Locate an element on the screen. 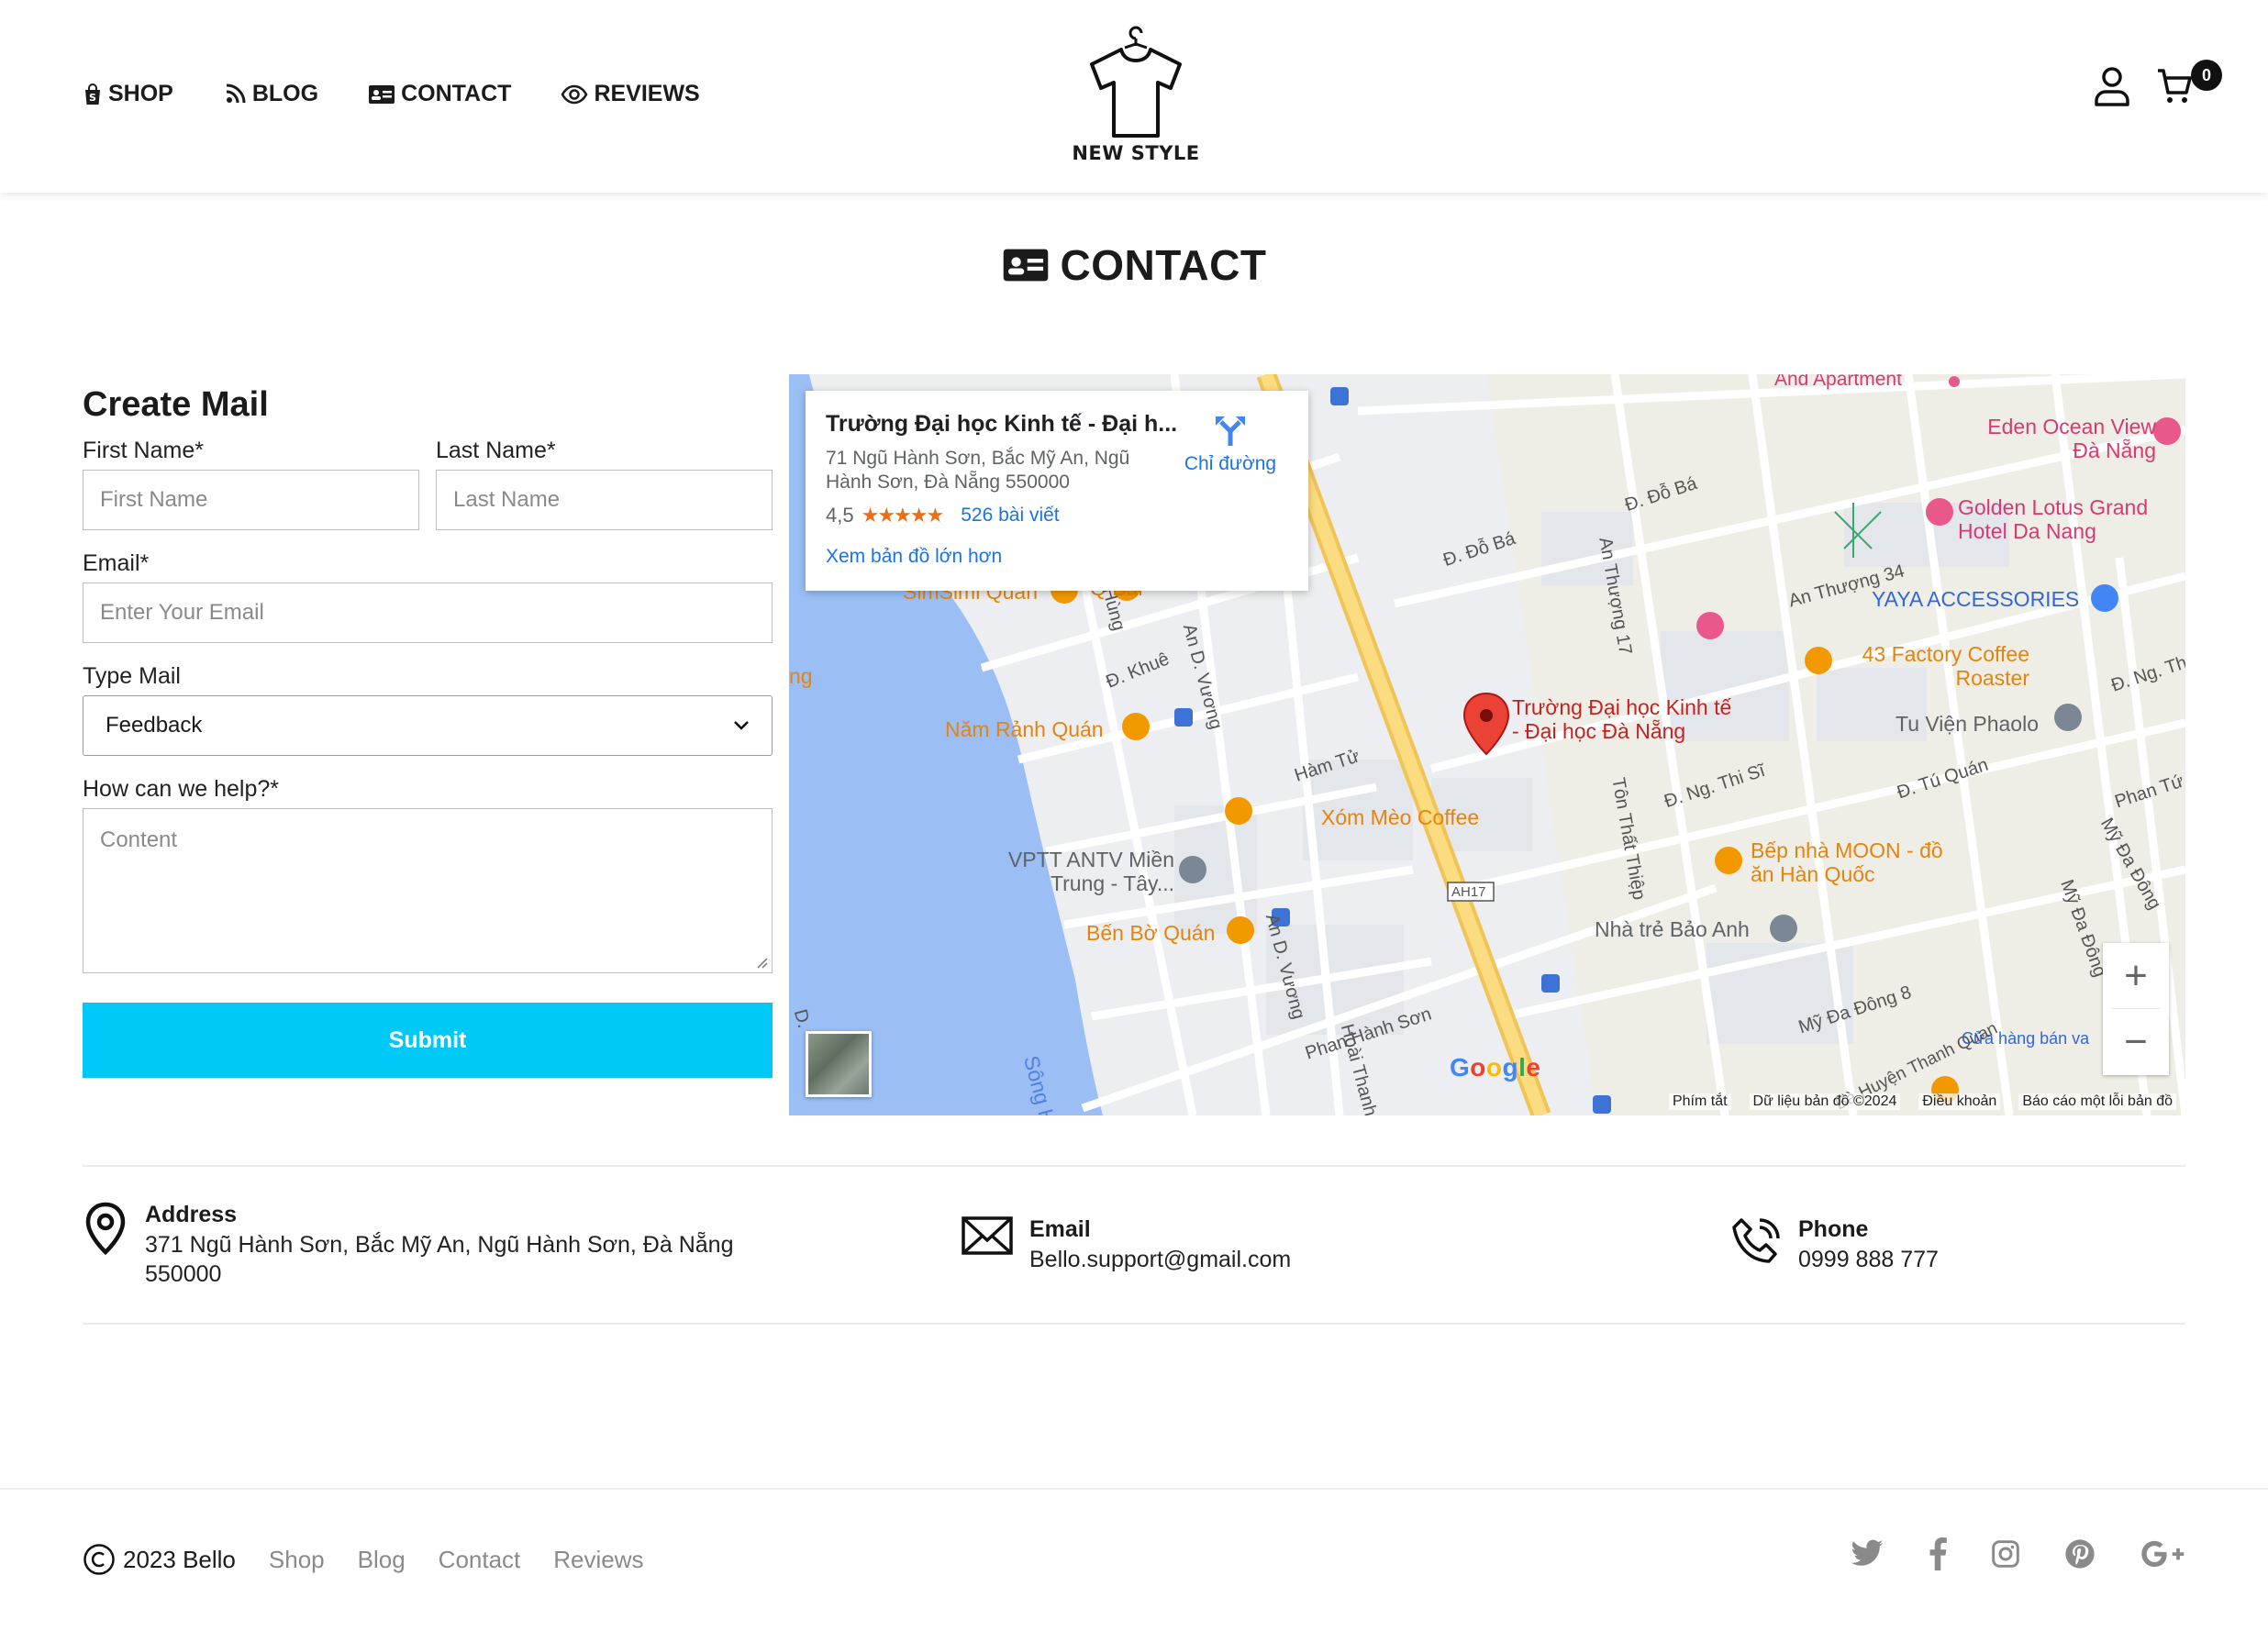  twitter-link is located at coordinates (1867, 1554).